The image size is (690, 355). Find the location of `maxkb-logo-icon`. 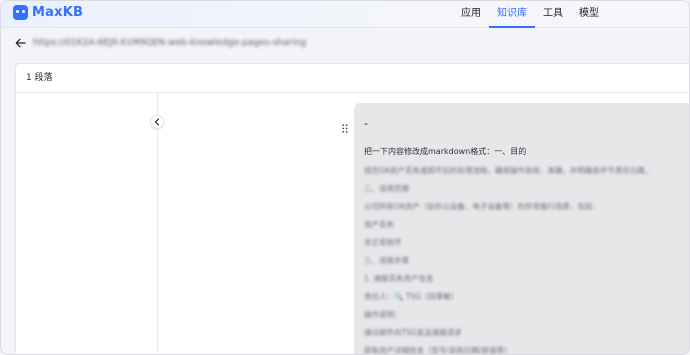

maxkb-logo-icon is located at coordinates (20, 12).